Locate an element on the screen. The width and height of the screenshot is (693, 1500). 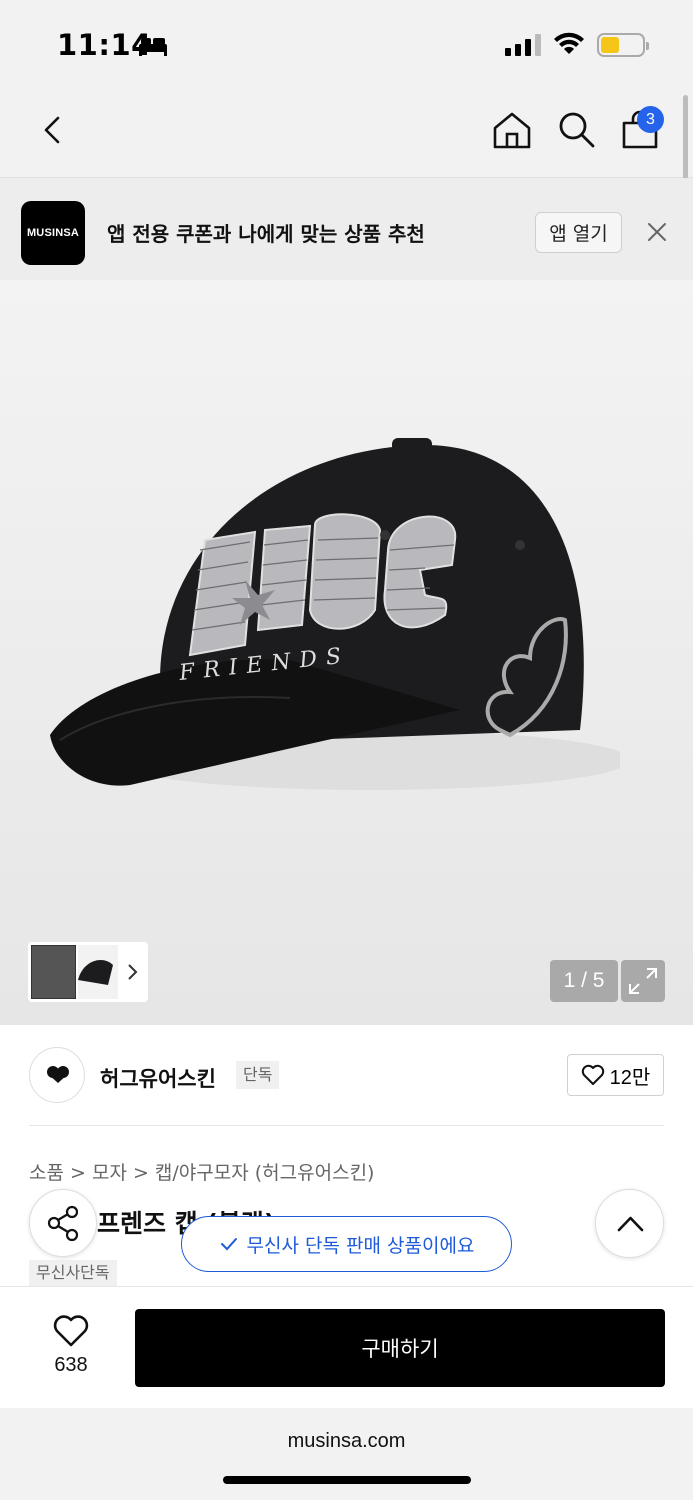
brand-like-count: 12만 is located at coordinates (630, 1077).